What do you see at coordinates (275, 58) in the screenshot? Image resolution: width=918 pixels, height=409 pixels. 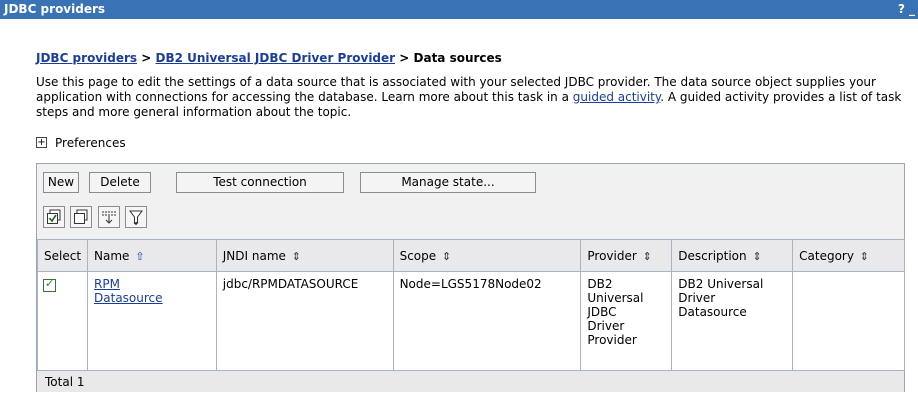 I see `breadcrumb-link-db2-provider: DB2 Universal JDBC Driver Provider` at bounding box center [275, 58].